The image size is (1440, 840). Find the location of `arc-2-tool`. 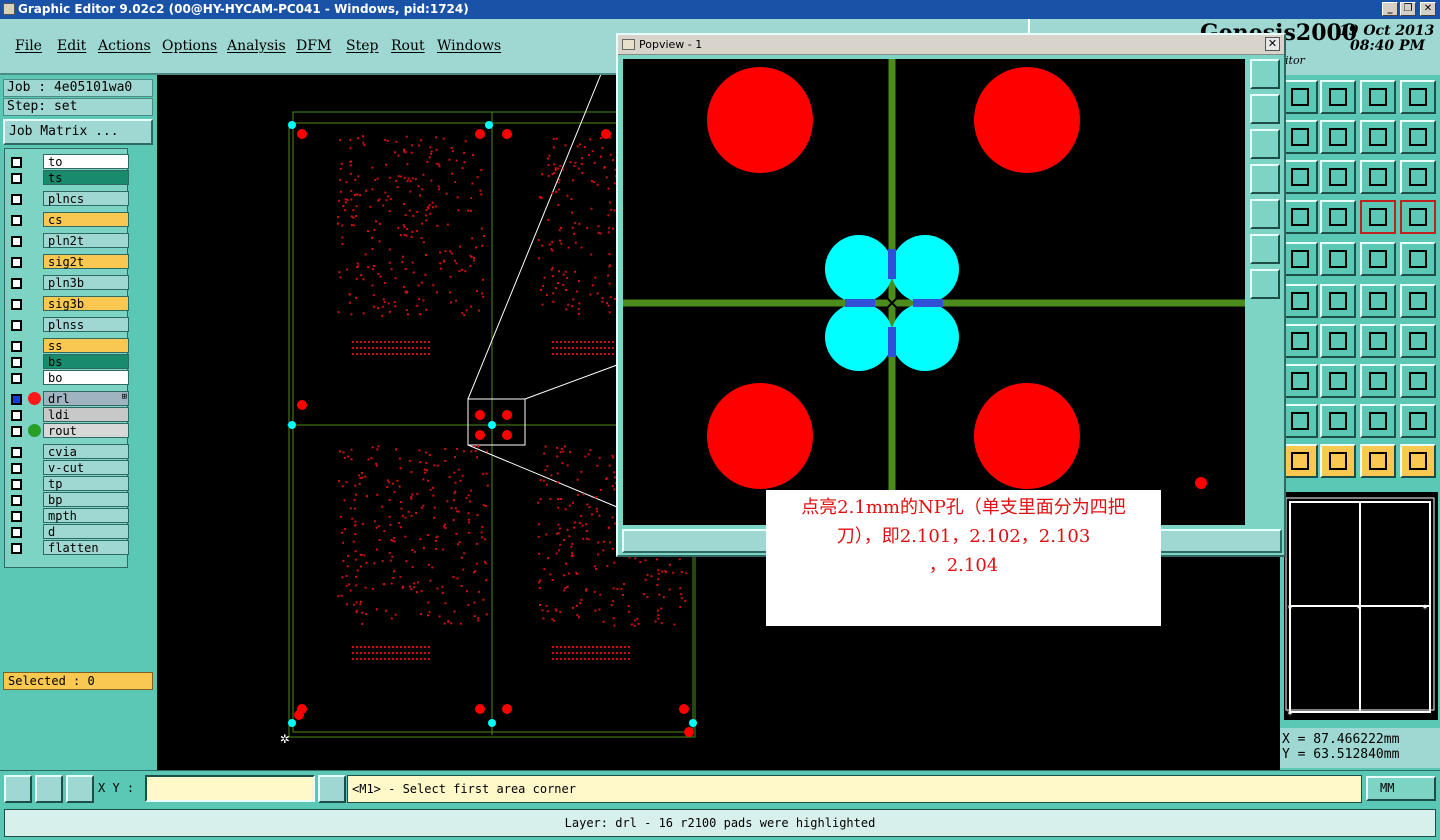

arc-2-tool is located at coordinates (1338, 421).